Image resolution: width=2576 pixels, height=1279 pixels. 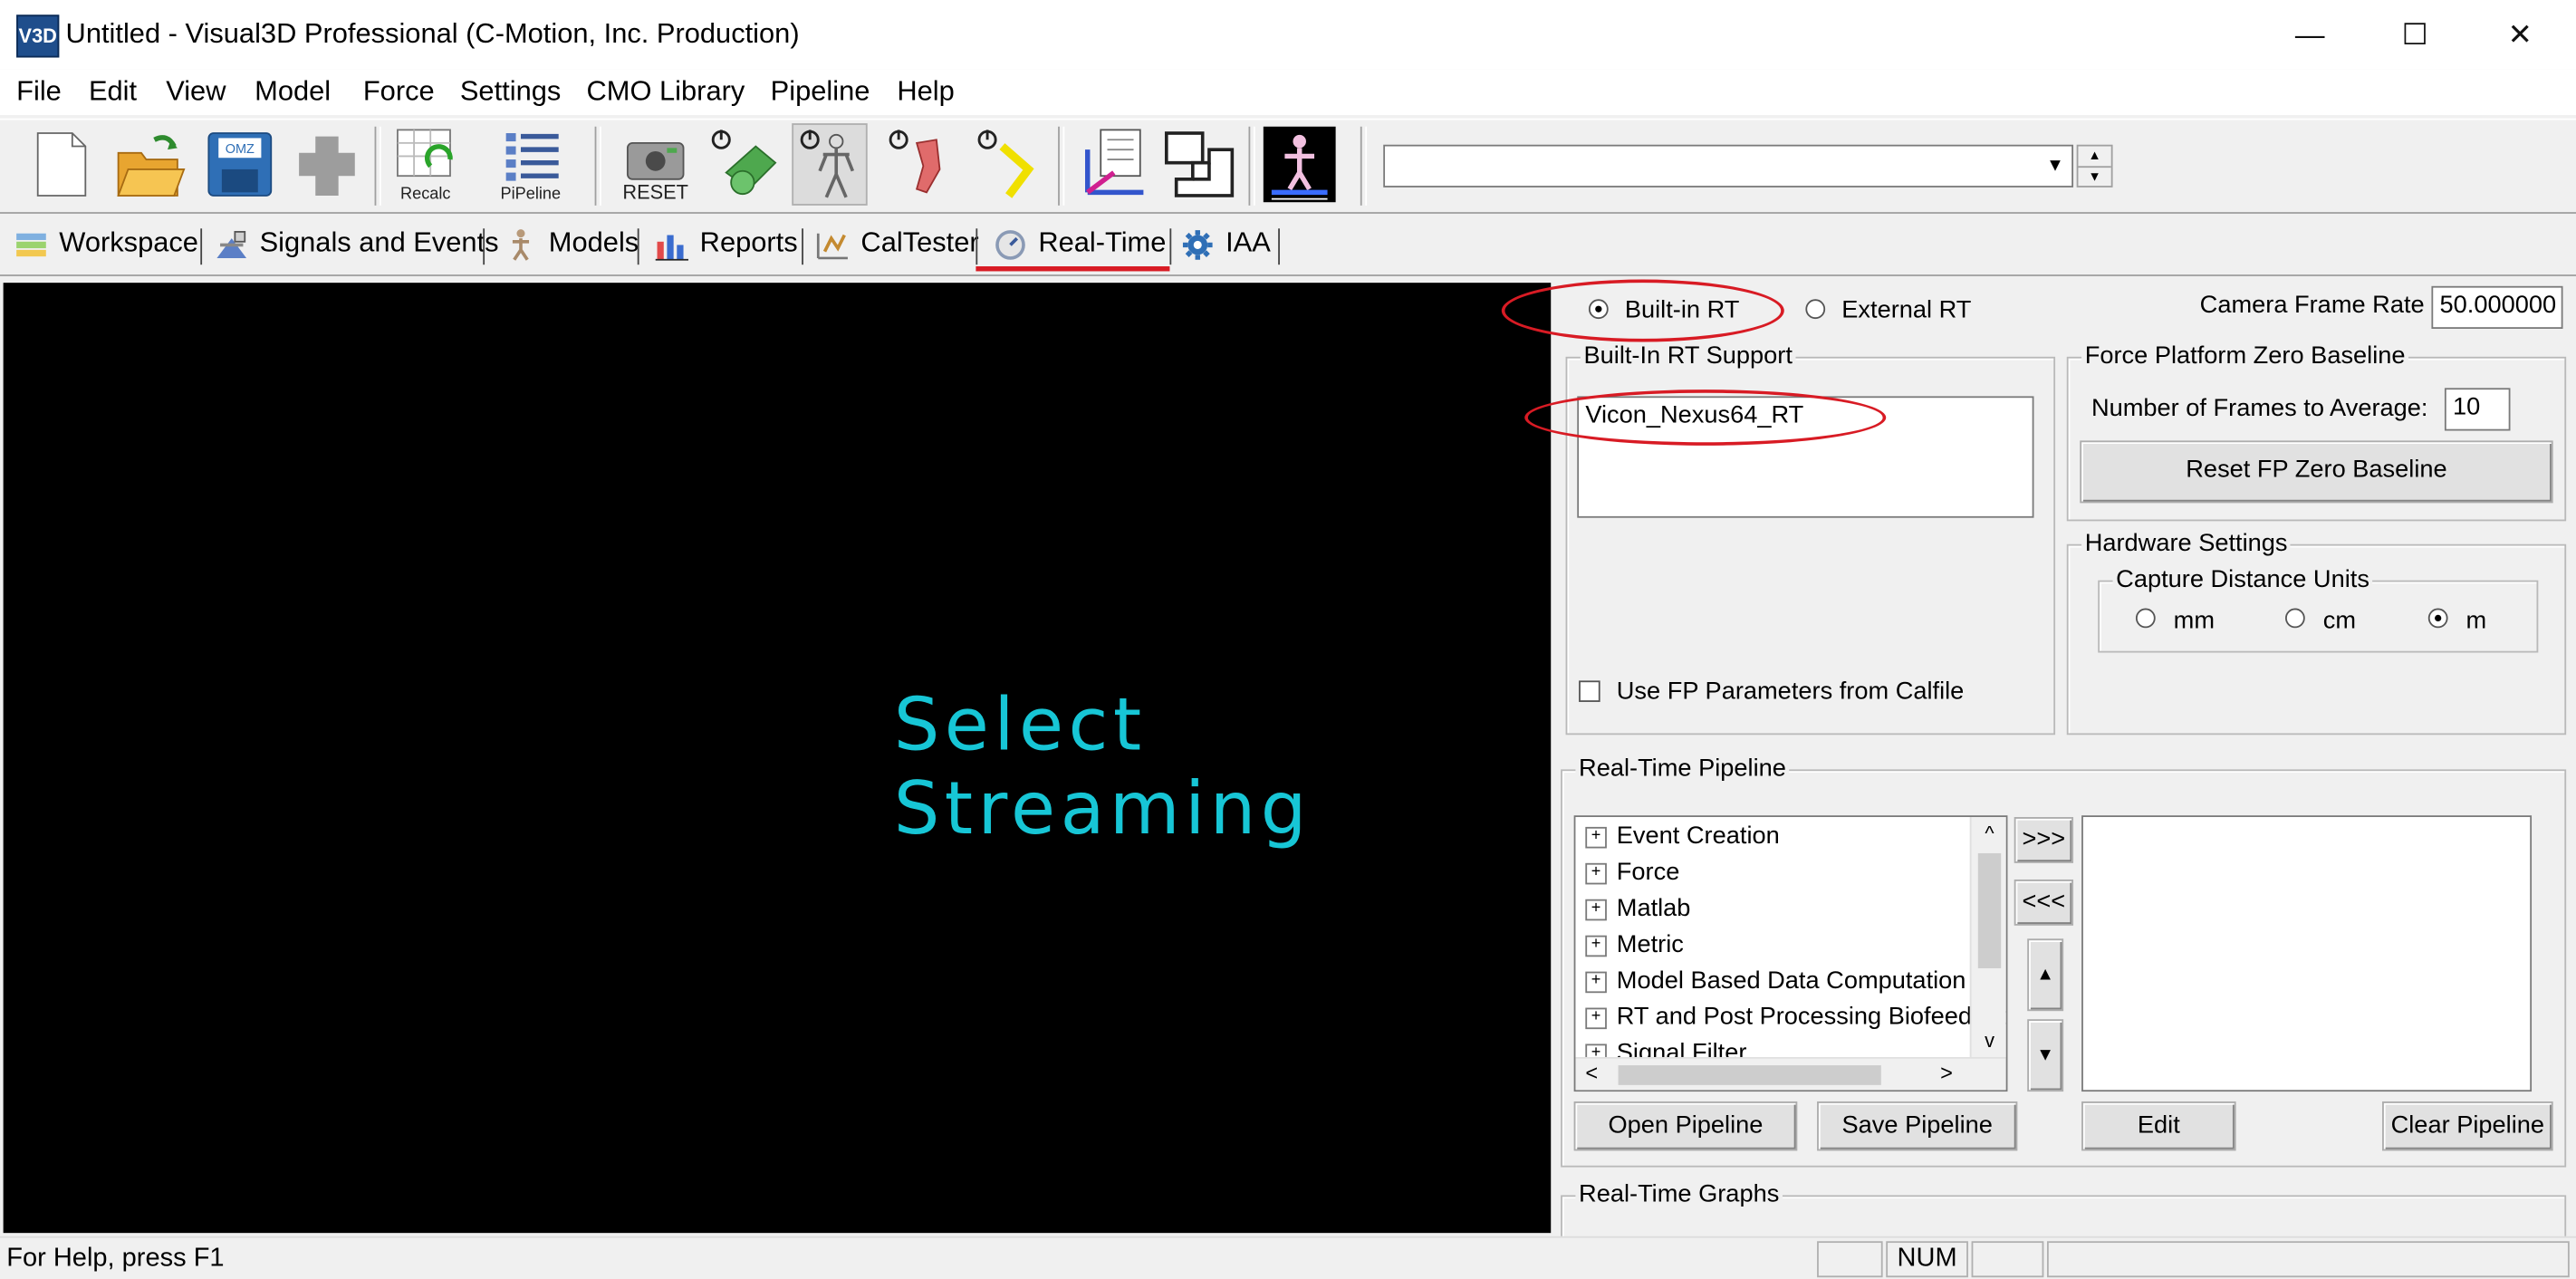 I want to click on tab-reports: Reports, so click(x=726, y=243).